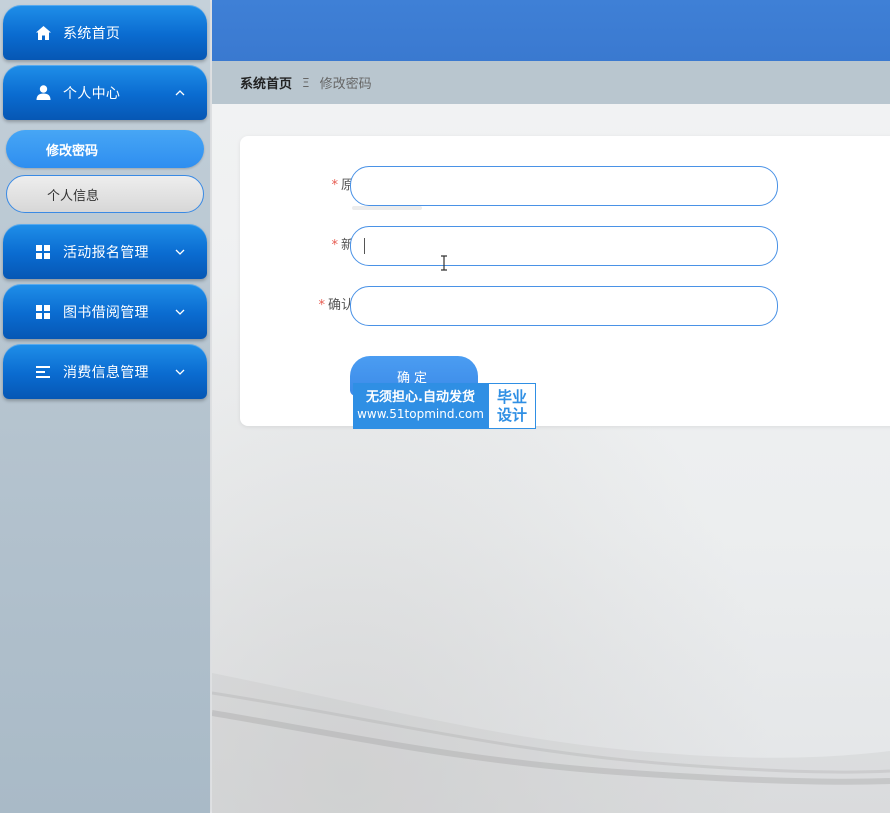 The height and width of the screenshot is (813, 890). I want to click on chevron-up-icon, so click(180, 93).